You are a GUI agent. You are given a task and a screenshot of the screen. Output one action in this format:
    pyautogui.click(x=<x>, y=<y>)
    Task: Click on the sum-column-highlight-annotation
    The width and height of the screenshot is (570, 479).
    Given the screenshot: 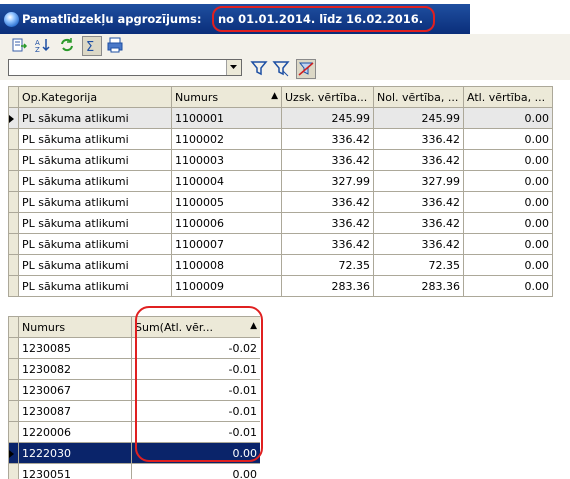 What is the action you would take?
    pyautogui.click(x=199, y=384)
    